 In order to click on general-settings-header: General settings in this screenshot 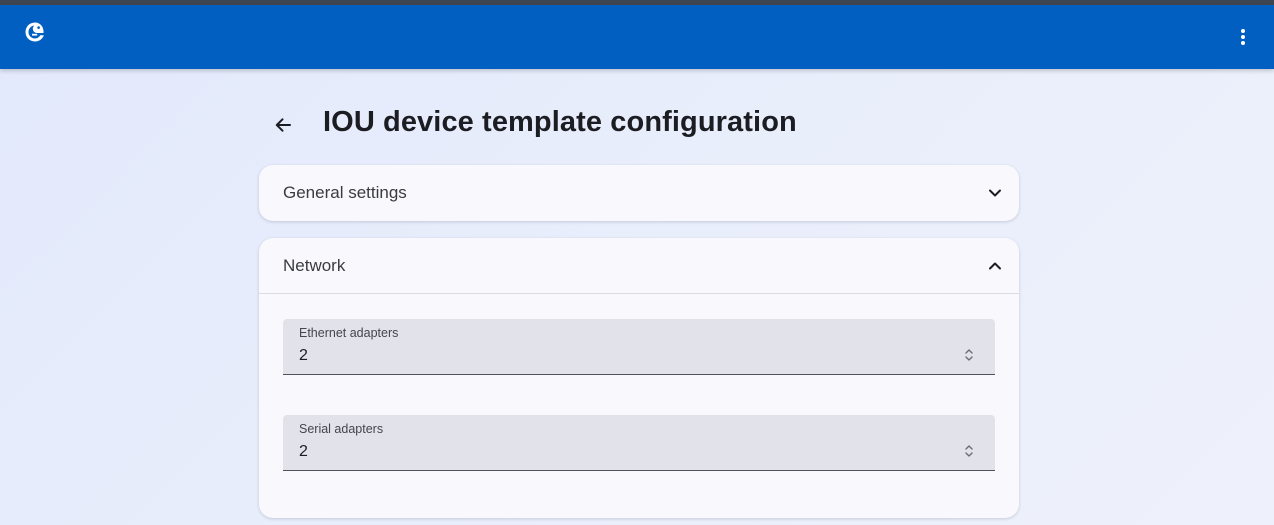, I will do `click(639, 193)`.